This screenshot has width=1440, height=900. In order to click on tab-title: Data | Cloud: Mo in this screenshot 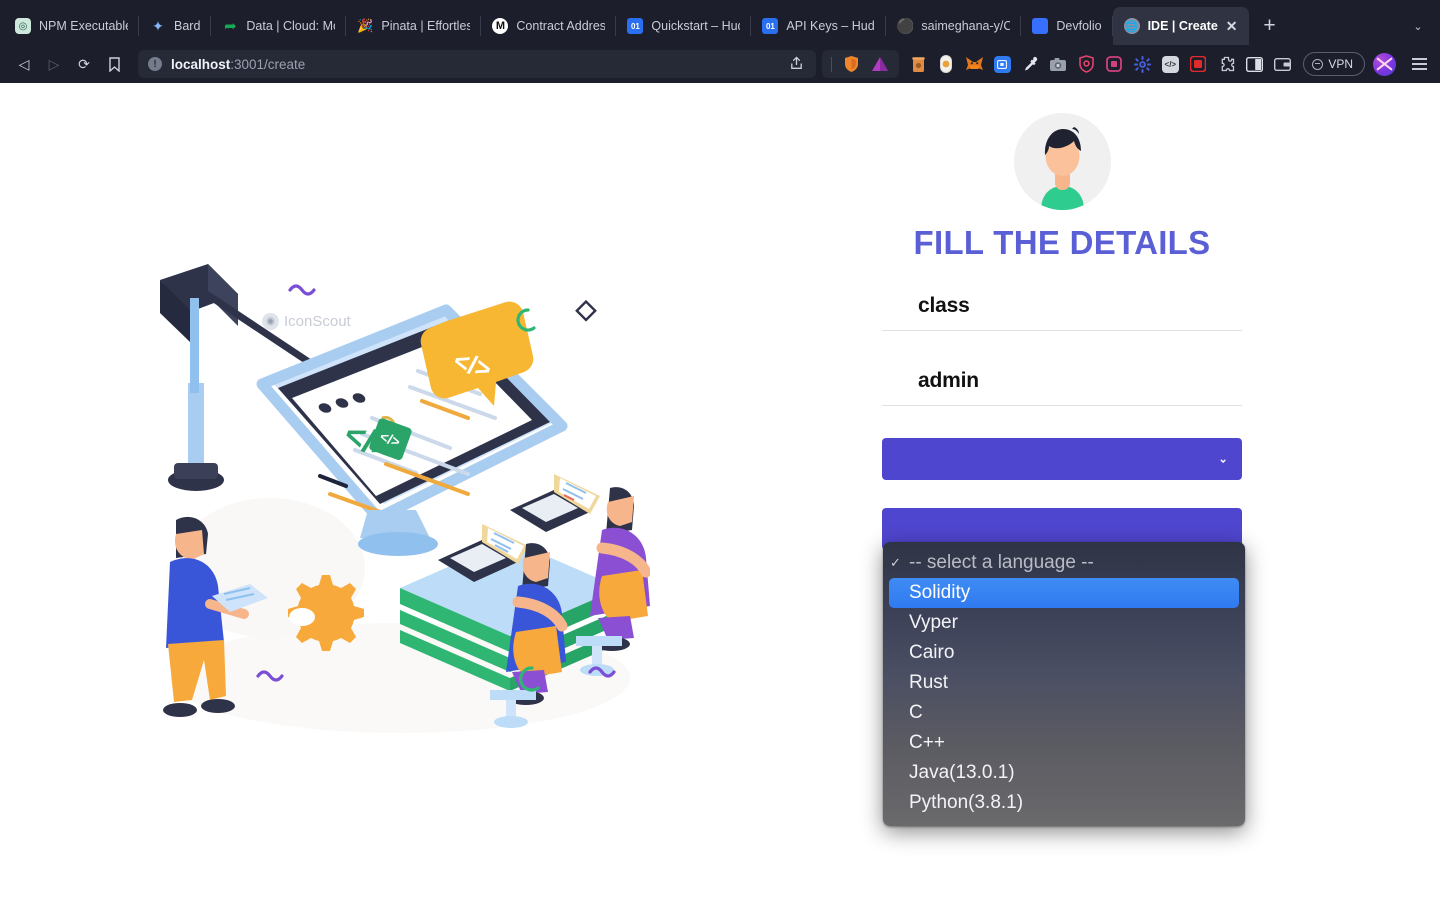, I will do `click(291, 26)`.